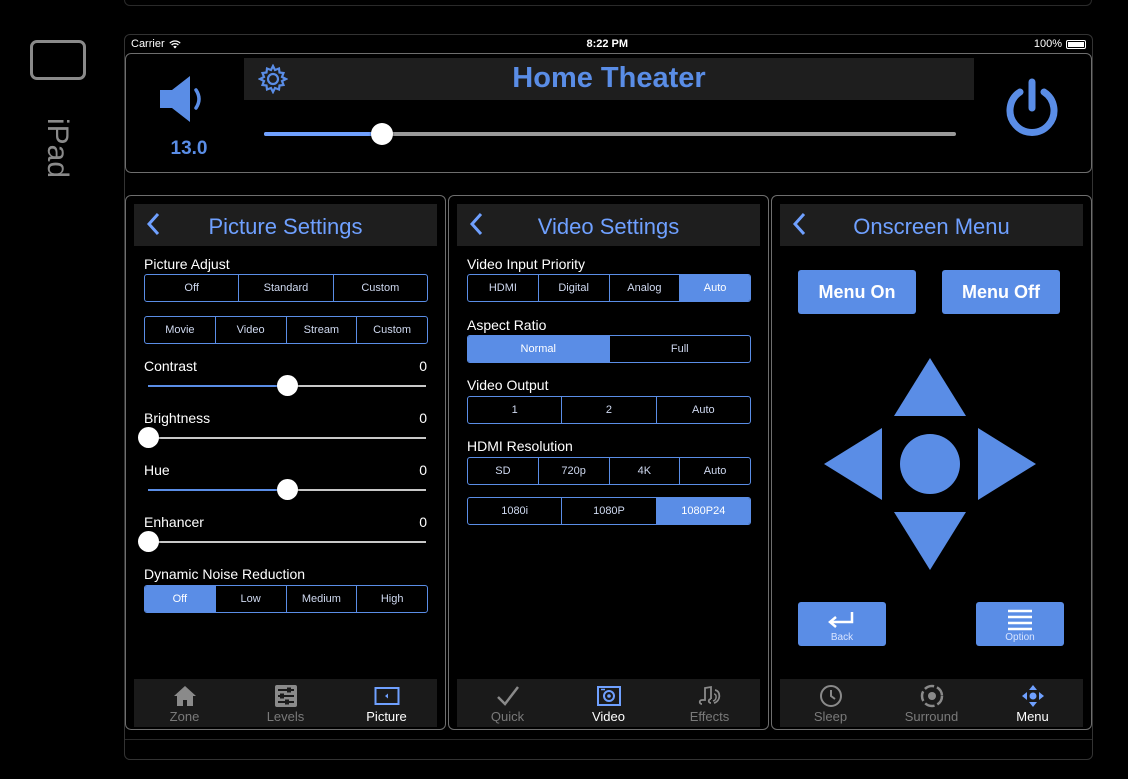 Image resolution: width=1128 pixels, height=779 pixels. What do you see at coordinates (608, 113) in the screenshot?
I see `header-panel: 13.0 Home Theater` at bounding box center [608, 113].